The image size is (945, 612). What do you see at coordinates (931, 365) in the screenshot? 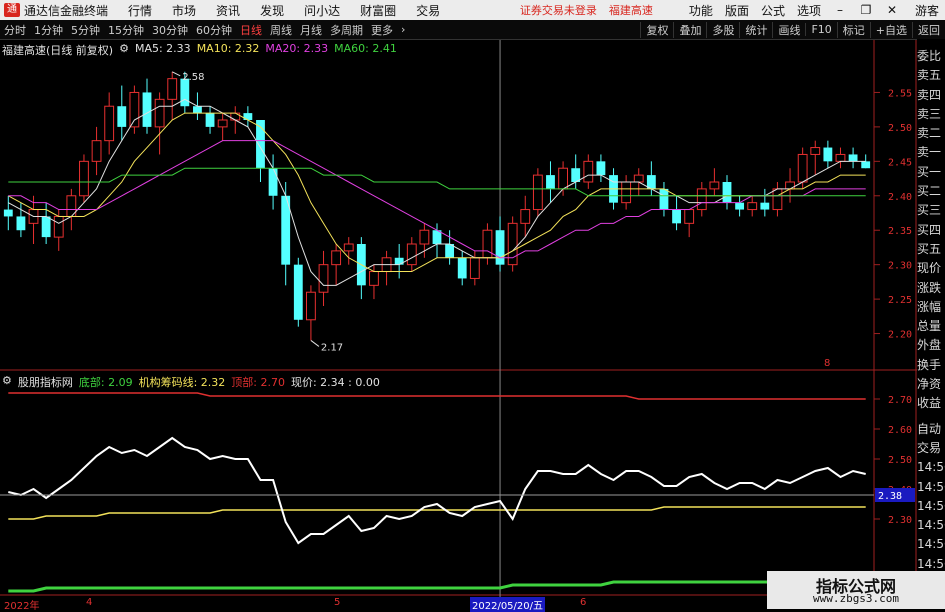
I see `rp-label: 换手` at bounding box center [931, 365].